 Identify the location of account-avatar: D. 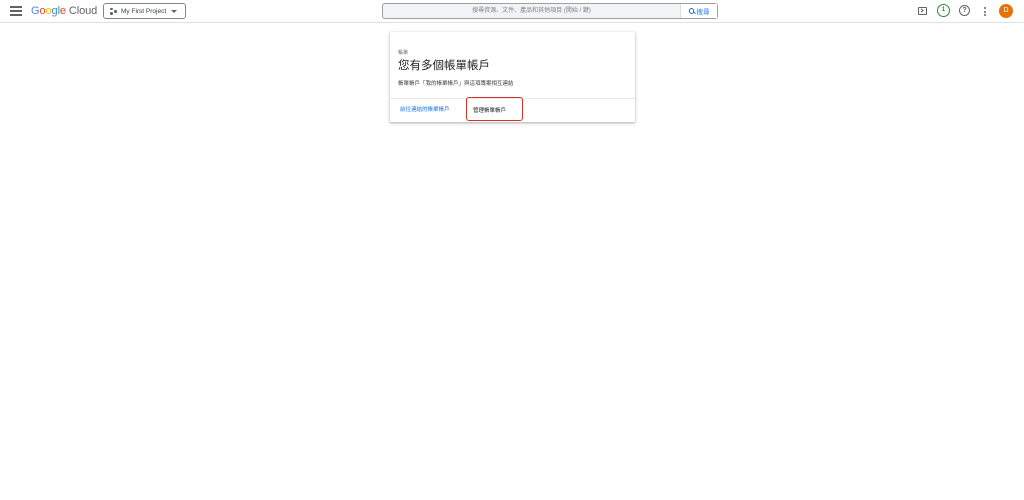
(1006, 11).